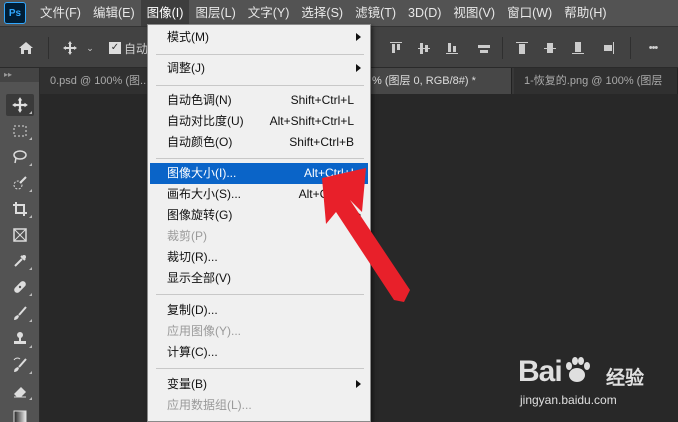 The height and width of the screenshot is (422, 678). What do you see at coordinates (114, 13) in the screenshot?
I see `menu-edit: 编辑(E)` at bounding box center [114, 13].